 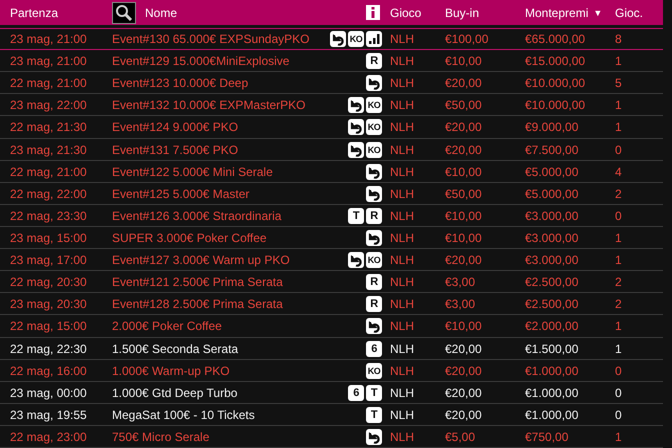 What do you see at coordinates (48, 215) in the screenshot?
I see `start-time: 22 mag, 23:30` at bounding box center [48, 215].